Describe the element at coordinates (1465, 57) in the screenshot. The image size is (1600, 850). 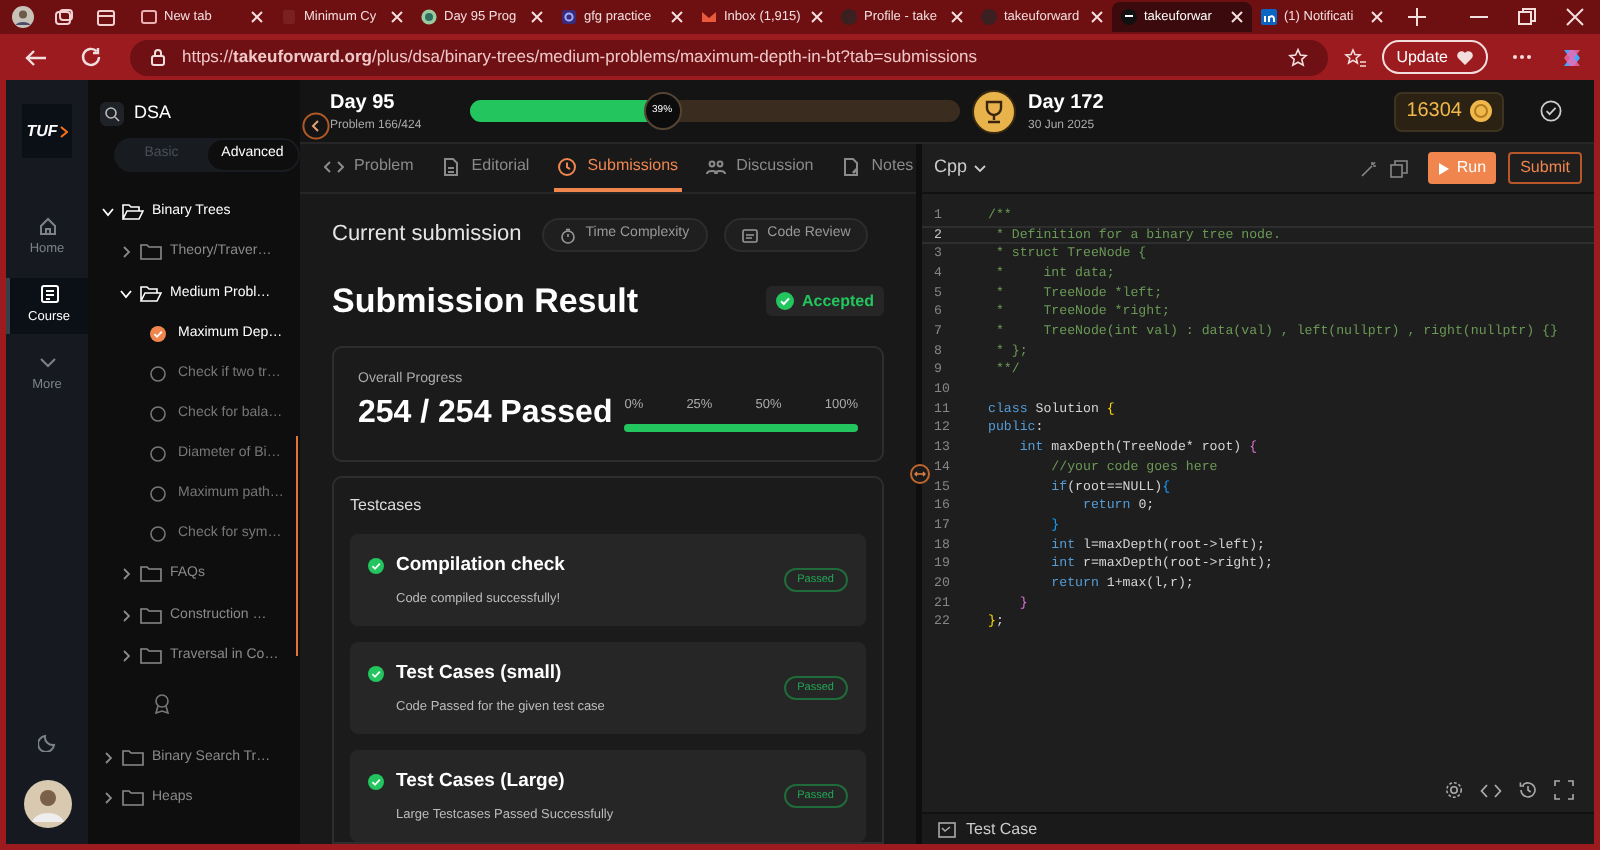
I see `heart-icon` at that location.